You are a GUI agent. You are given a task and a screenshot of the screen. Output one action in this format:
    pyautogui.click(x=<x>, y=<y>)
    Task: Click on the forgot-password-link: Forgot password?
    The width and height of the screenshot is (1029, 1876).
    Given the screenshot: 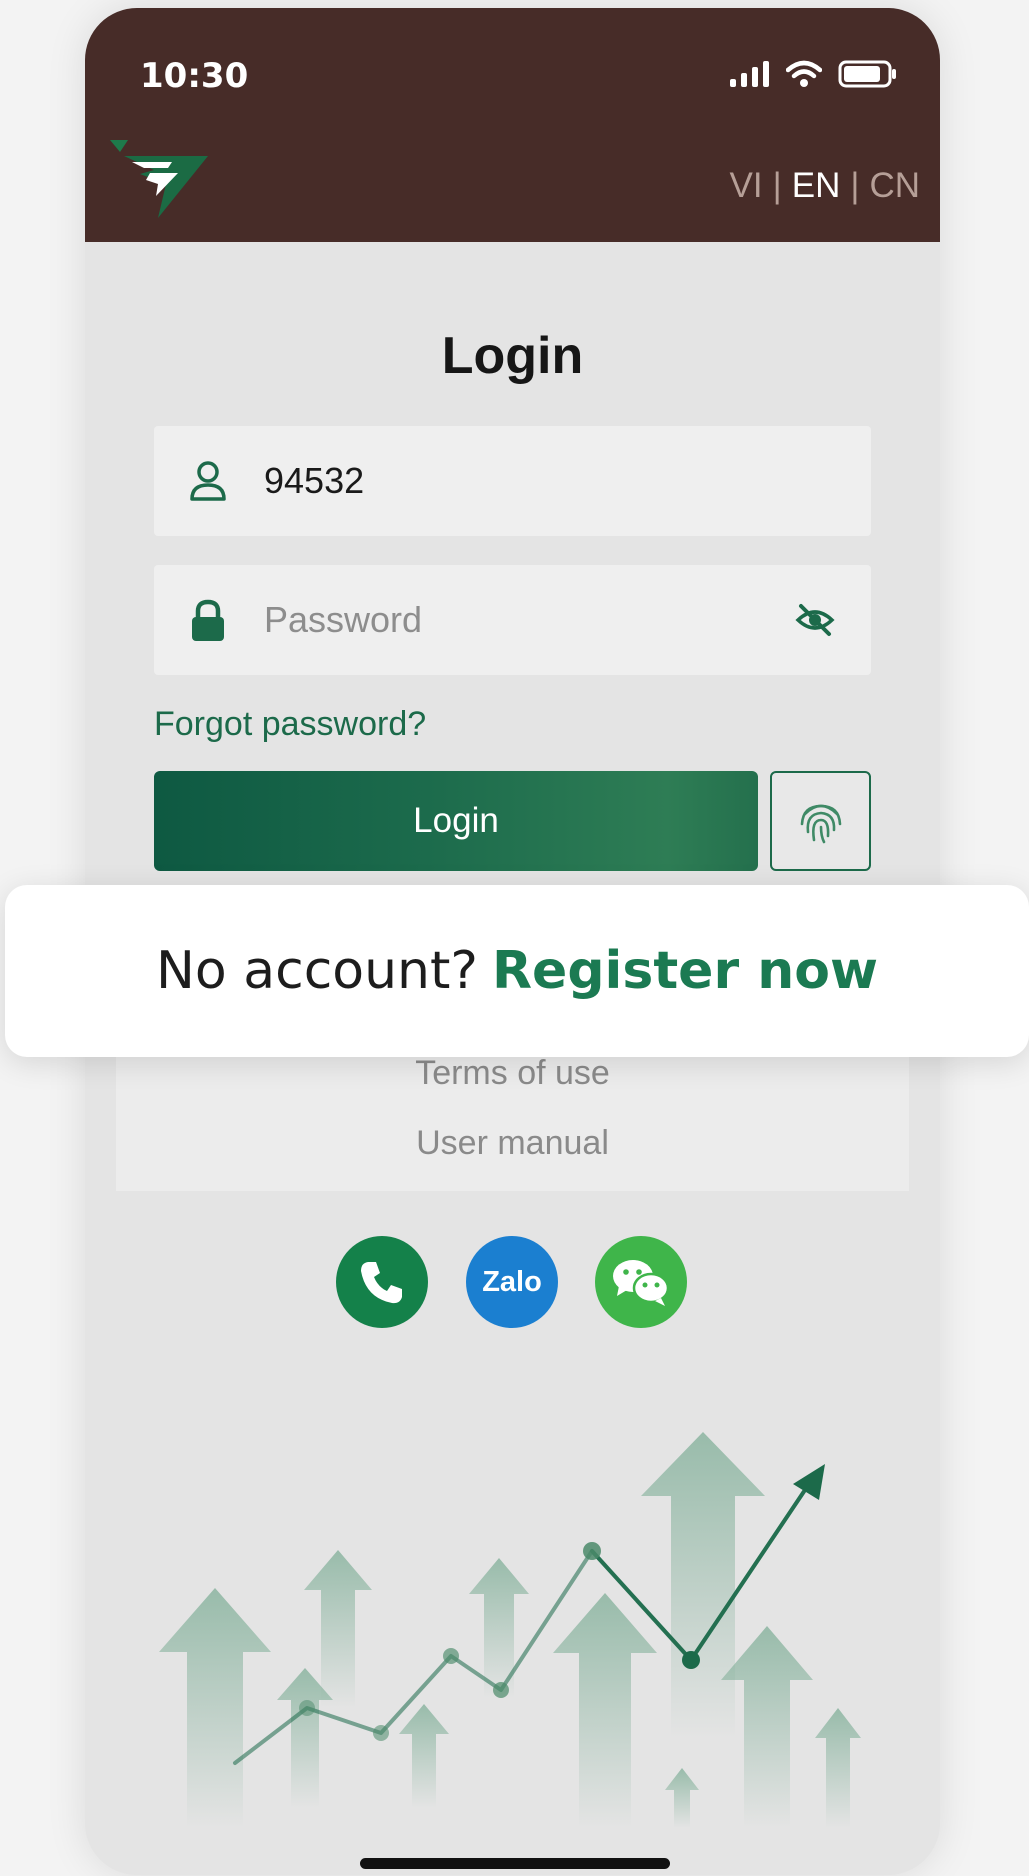 What is the action you would take?
    pyautogui.click(x=290, y=724)
    